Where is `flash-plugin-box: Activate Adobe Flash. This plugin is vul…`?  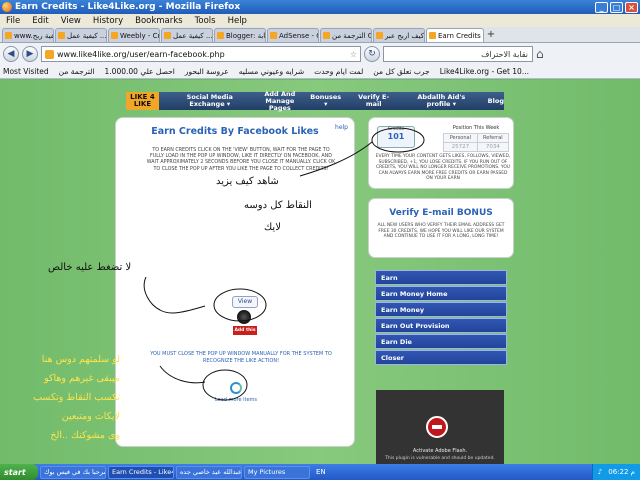 flash-plugin-box: Activate Adobe Flash. This plugin is vul… is located at coordinates (440, 427).